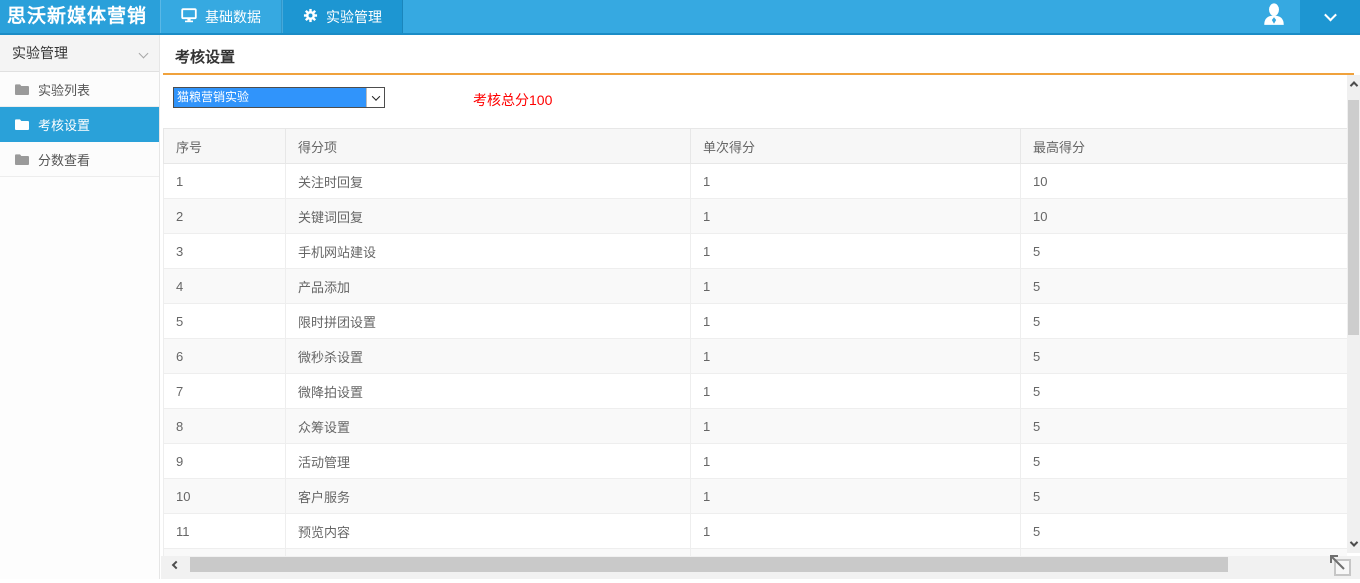  What do you see at coordinates (488, 496) in the screenshot?
I see `table-cell: 客户服务` at bounding box center [488, 496].